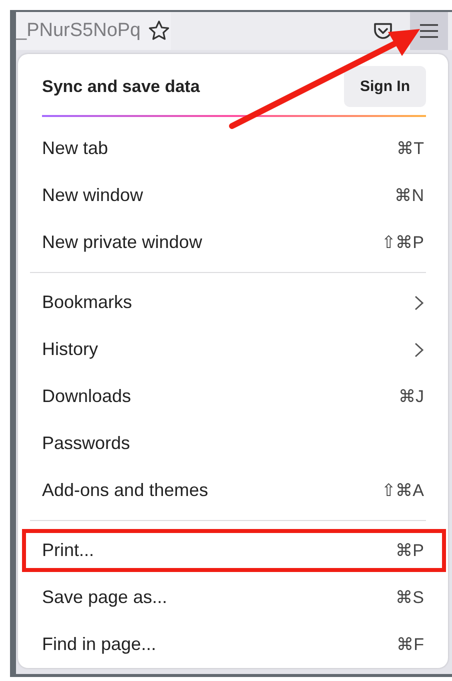 The height and width of the screenshot is (681, 452). I want to click on menu-item: Add-ons and themes ⇧⌘A, so click(233, 490).